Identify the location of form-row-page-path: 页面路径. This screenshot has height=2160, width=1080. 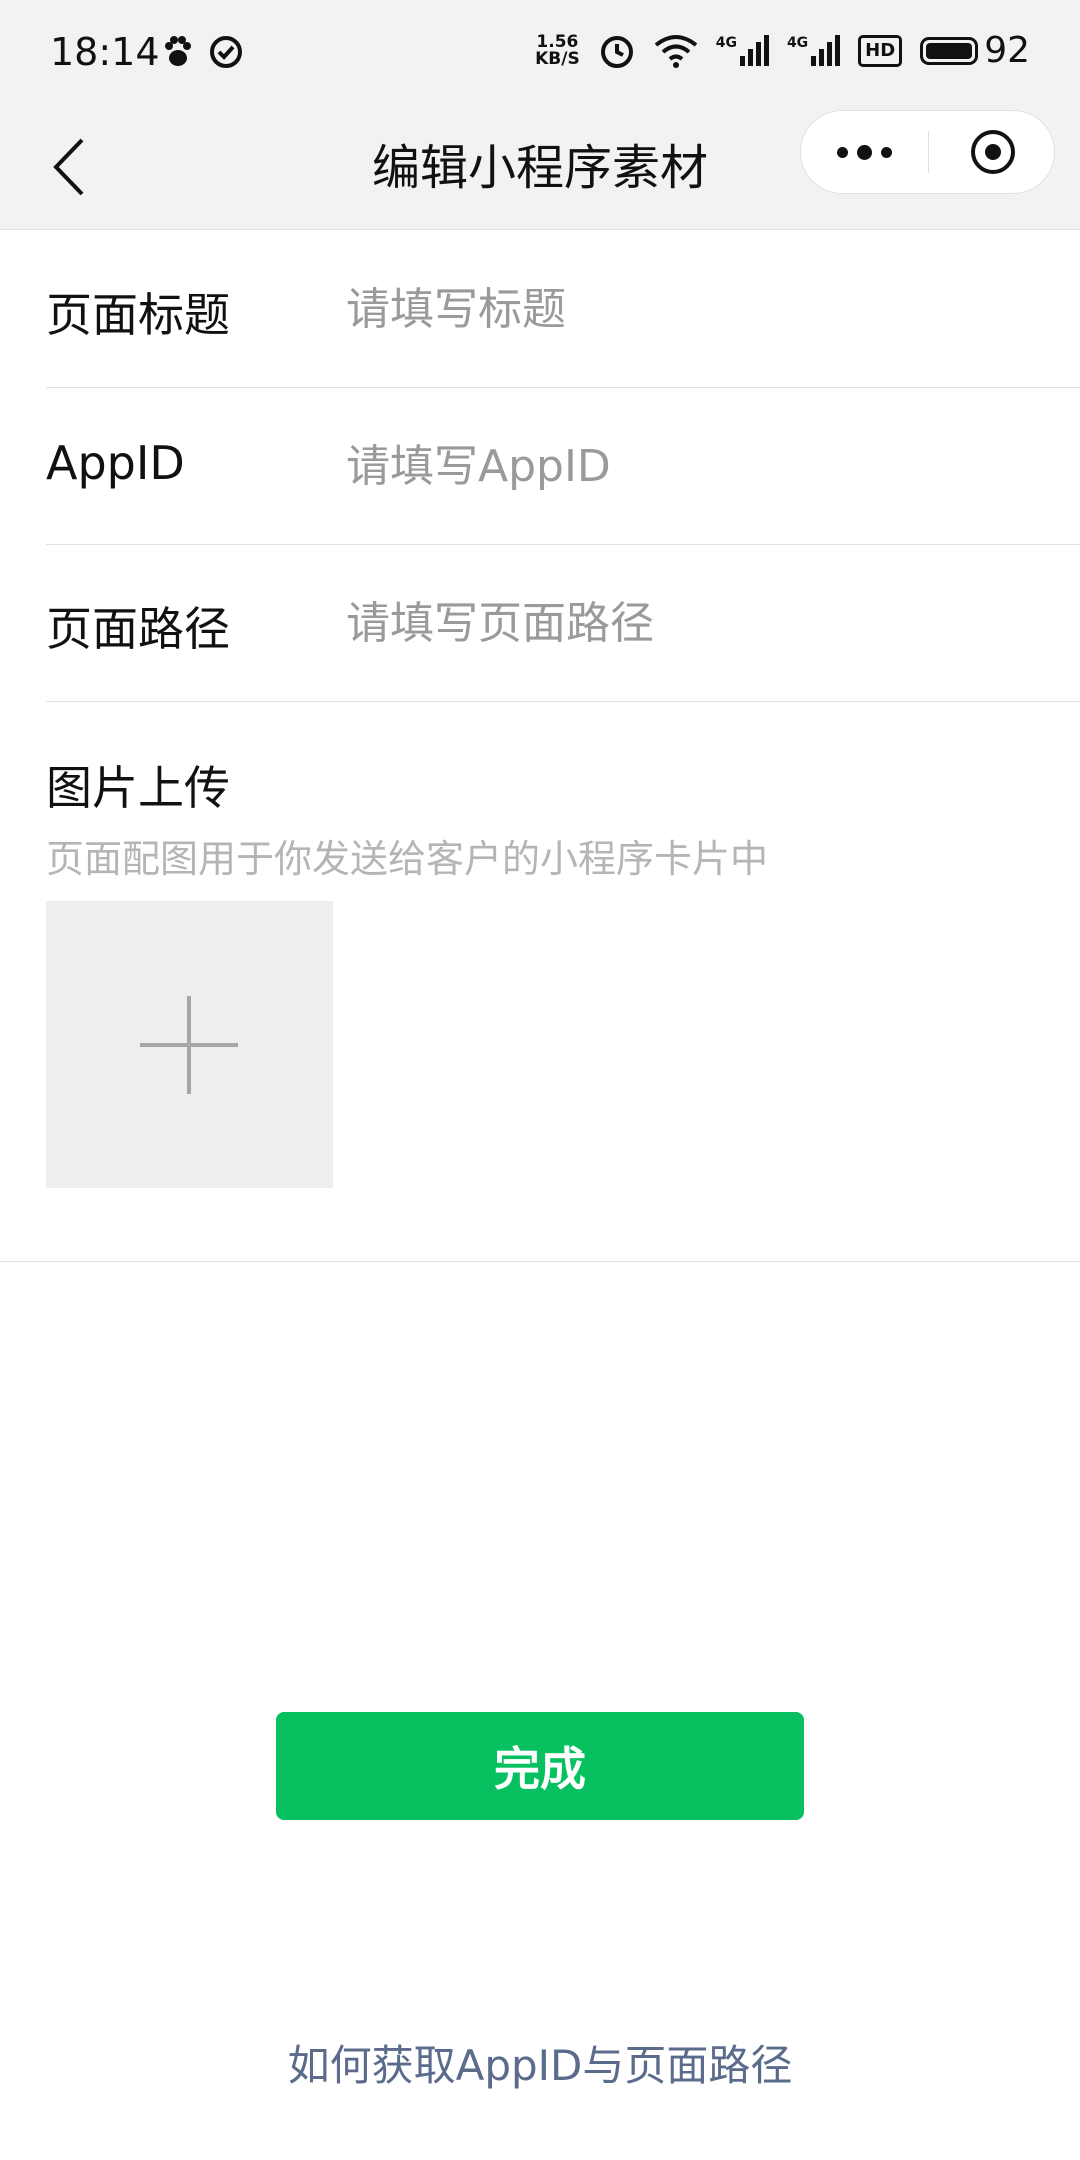
(563, 623).